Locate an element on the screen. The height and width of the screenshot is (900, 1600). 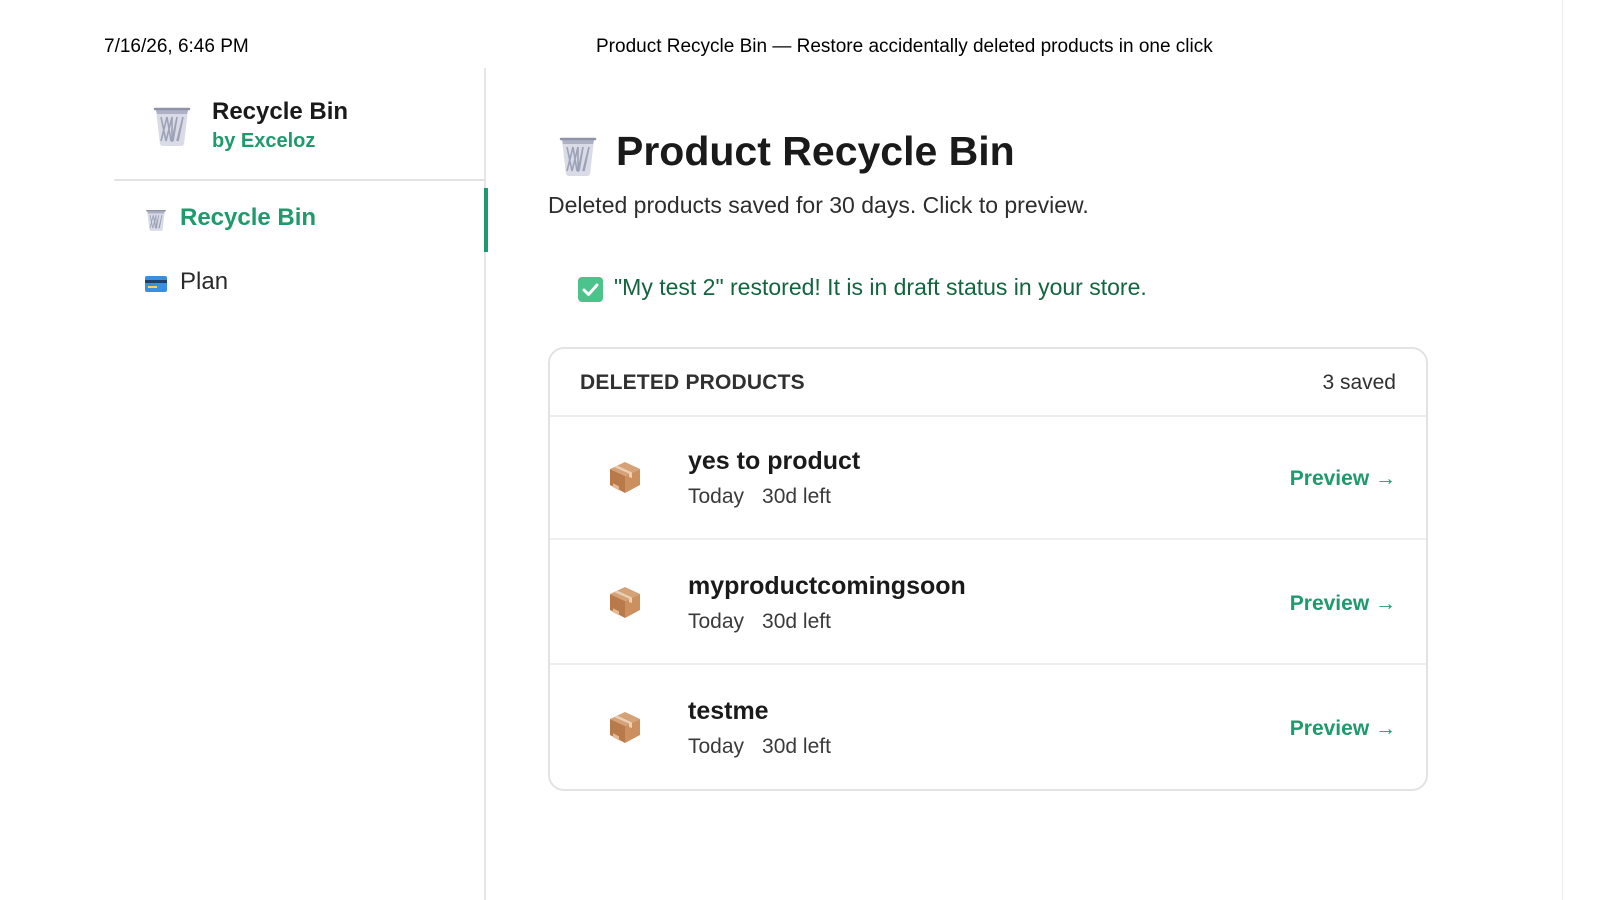
card-header: DELETED PRODUCTS 3 saved is located at coordinates (988, 383).